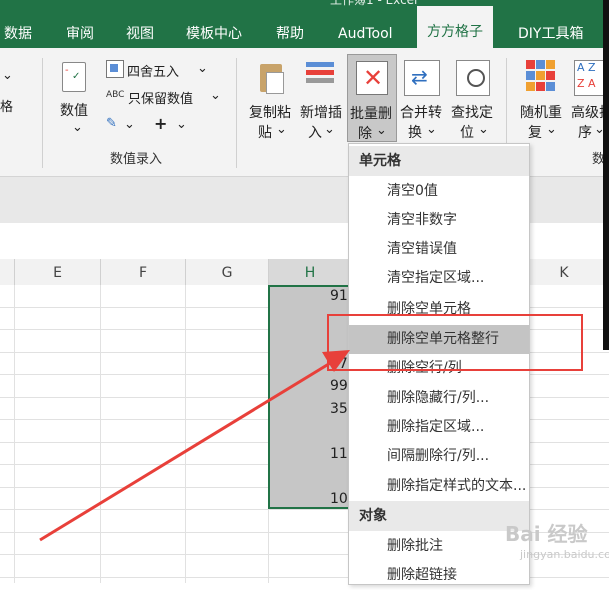 The height and width of the screenshot is (590, 609). Describe the element at coordinates (606, 175) in the screenshot. I see `window-edge` at that location.